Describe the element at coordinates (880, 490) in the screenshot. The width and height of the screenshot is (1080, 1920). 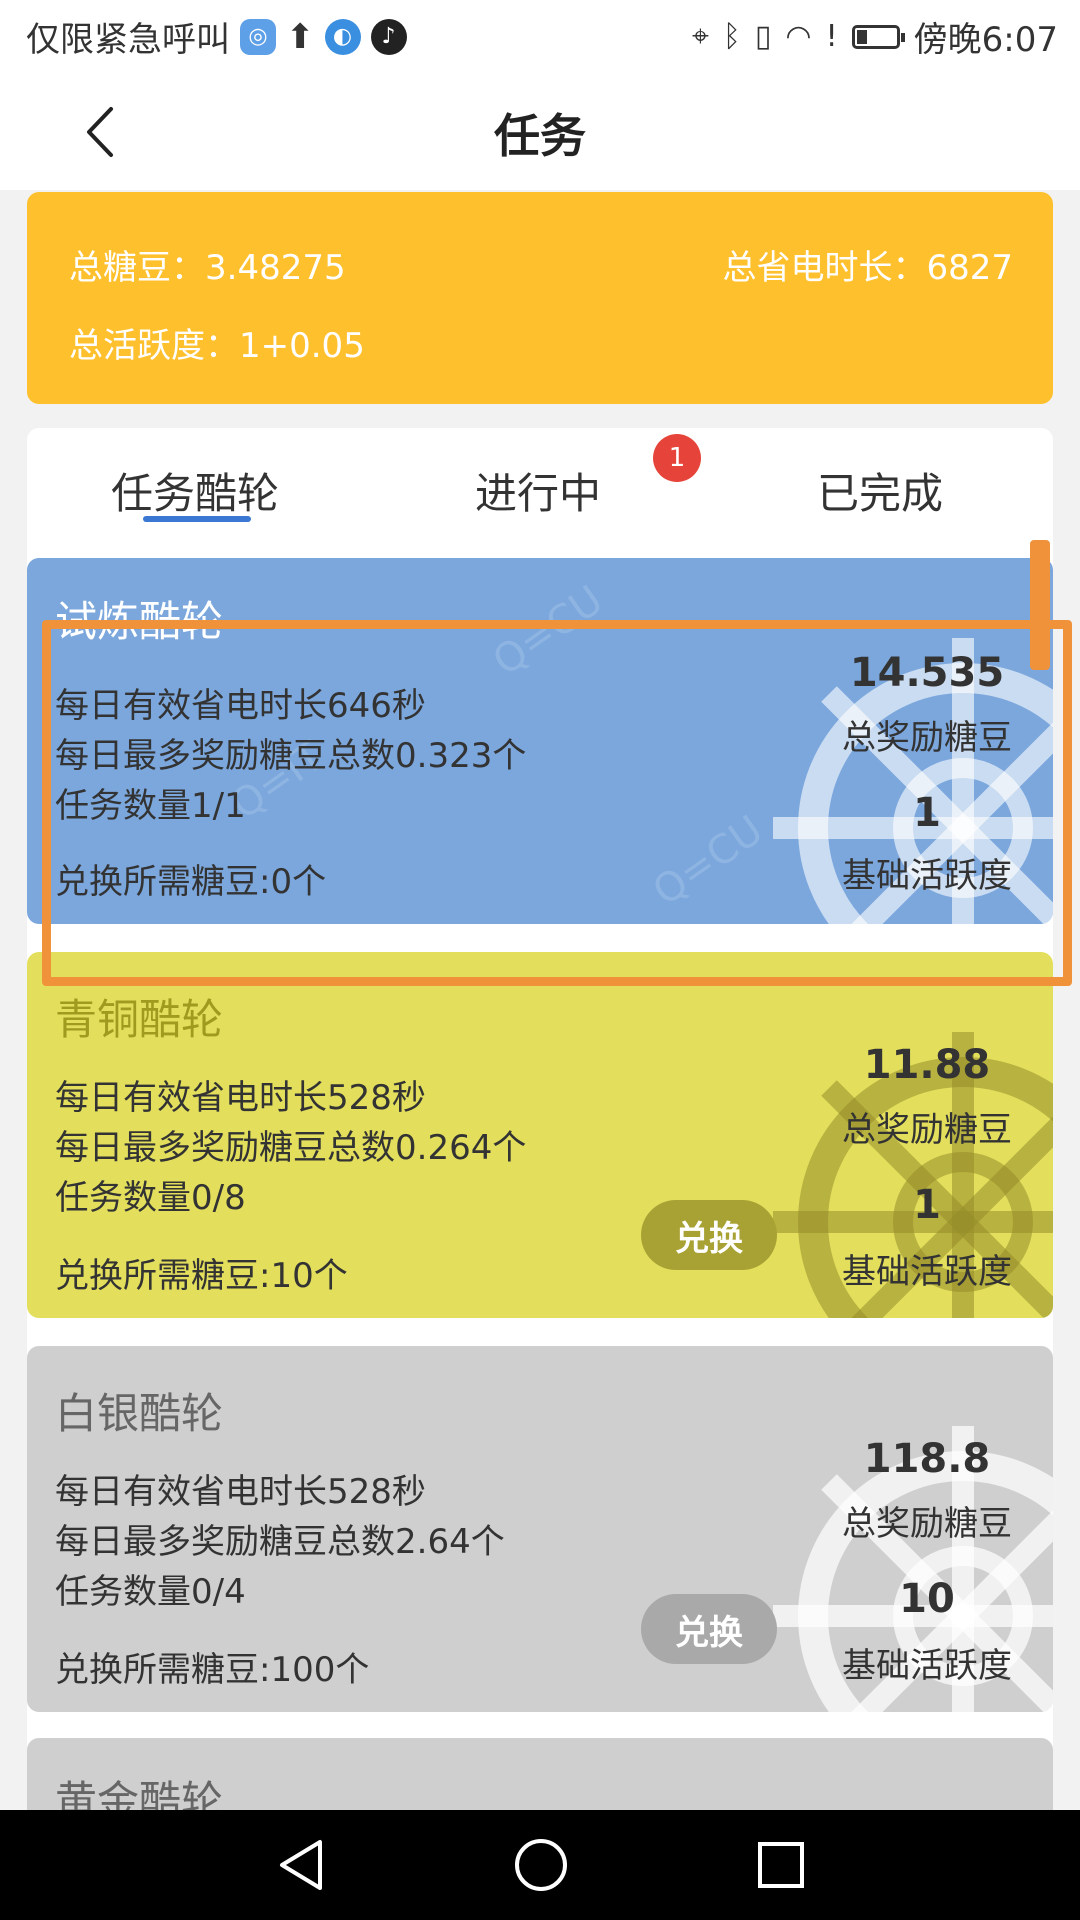
I see `tab-completed: 已完成` at that location.